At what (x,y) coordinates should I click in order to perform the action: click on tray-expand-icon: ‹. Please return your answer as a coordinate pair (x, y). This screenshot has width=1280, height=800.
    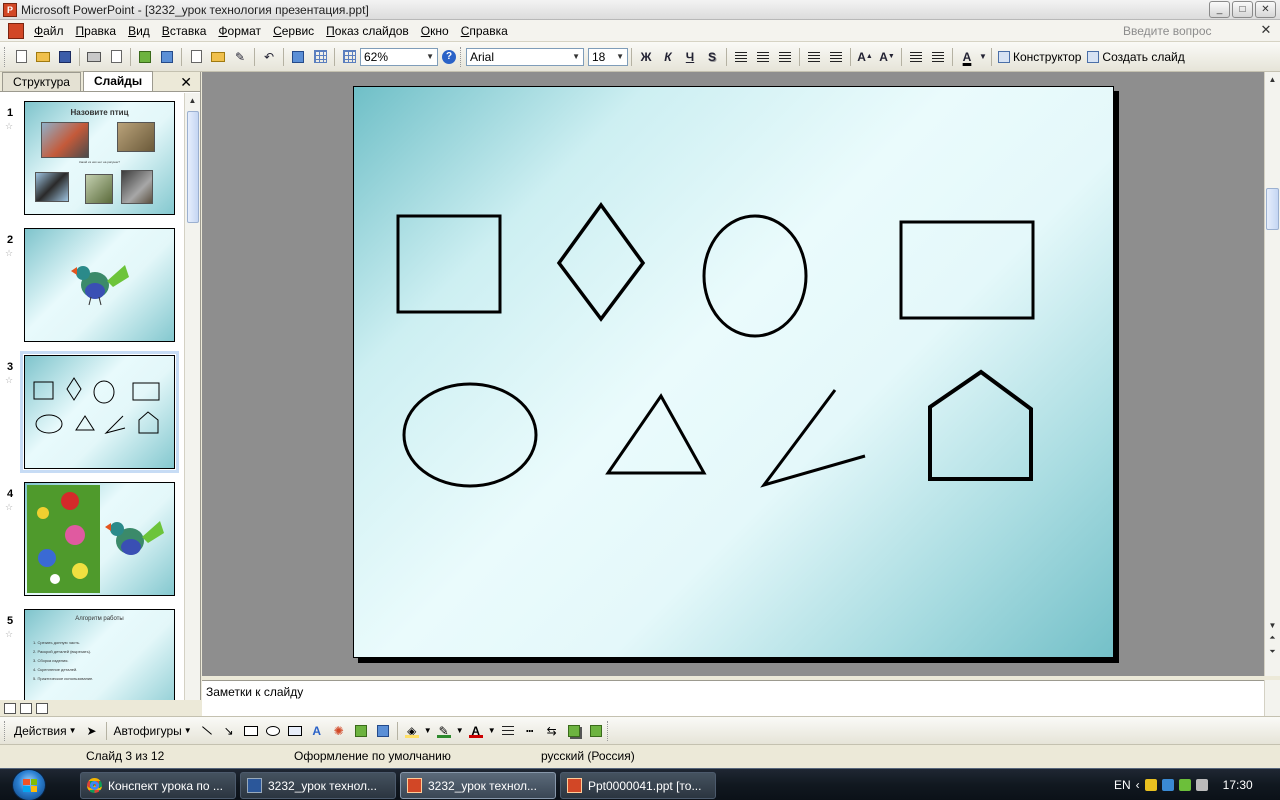
    Looking at the image, I should click on (1138, 785).